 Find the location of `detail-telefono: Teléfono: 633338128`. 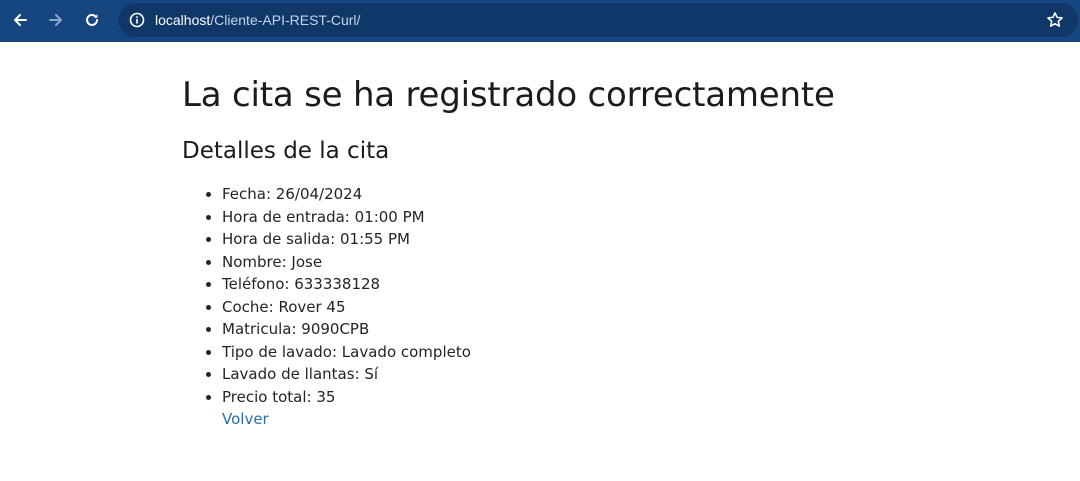

detail-telefono: Teléfono: 633338128 is located at coordinates (632, 284).